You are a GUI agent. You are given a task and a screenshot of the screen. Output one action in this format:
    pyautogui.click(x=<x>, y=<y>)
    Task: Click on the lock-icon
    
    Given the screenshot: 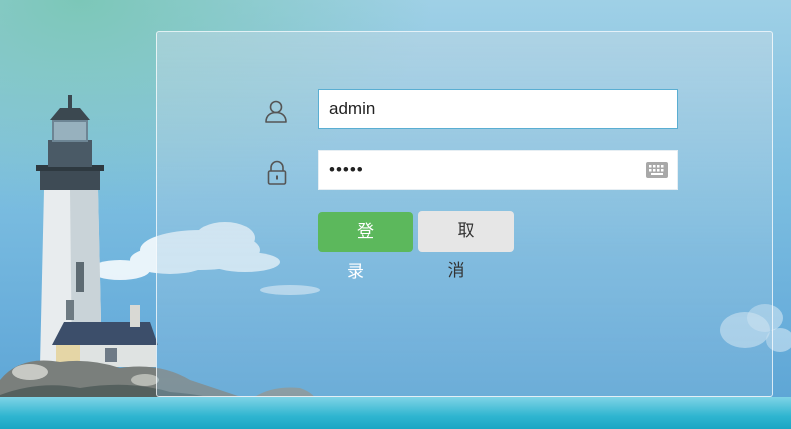 What is the action you would take?
    pyautogui.click(x=277, y=172)
    